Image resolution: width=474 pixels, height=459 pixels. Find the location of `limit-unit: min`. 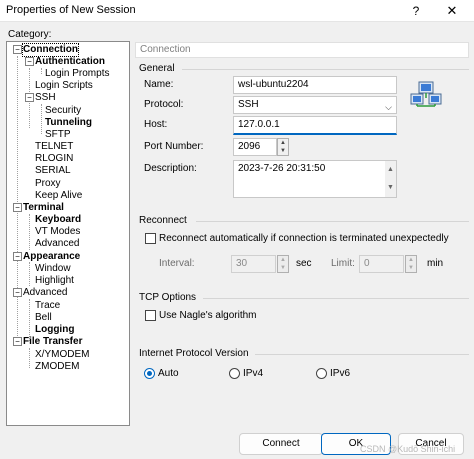

limit-unit: min is located at coordinates (435, 263).